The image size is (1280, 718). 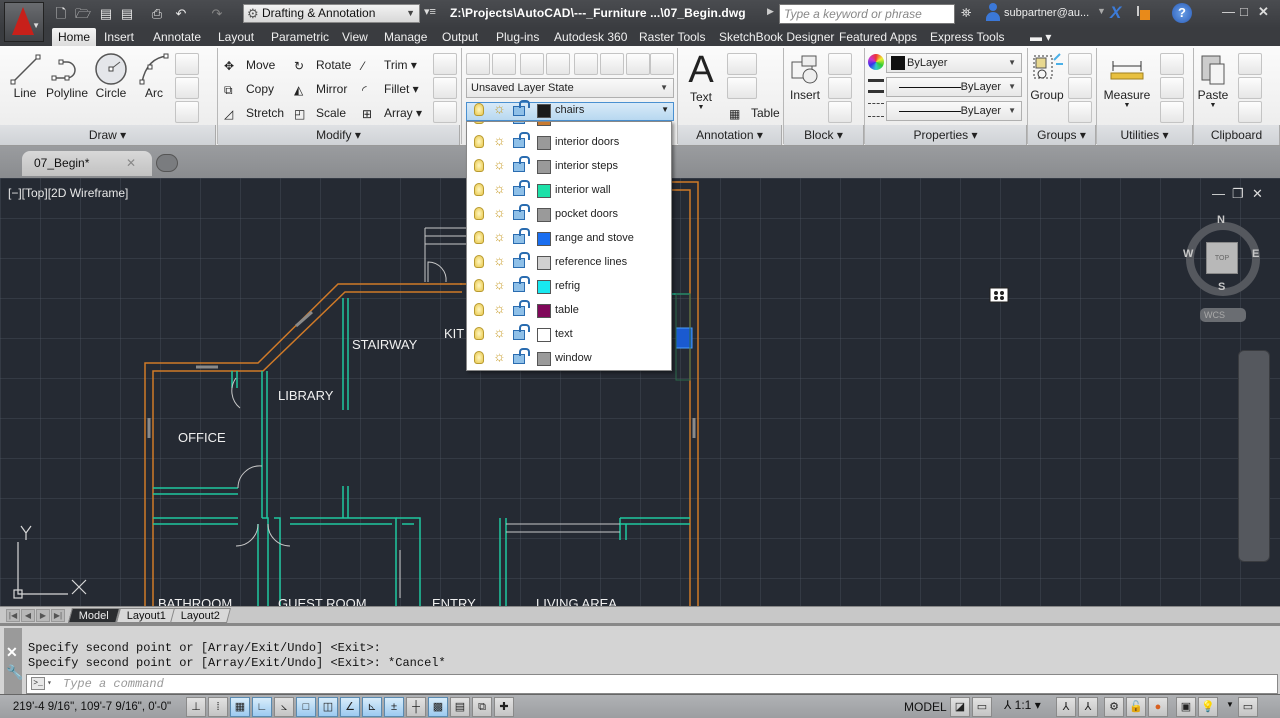 What do you see at coordinates (167, 163) in the screenshot?
I see `new-tab-button` at bounding box center [167, 163].